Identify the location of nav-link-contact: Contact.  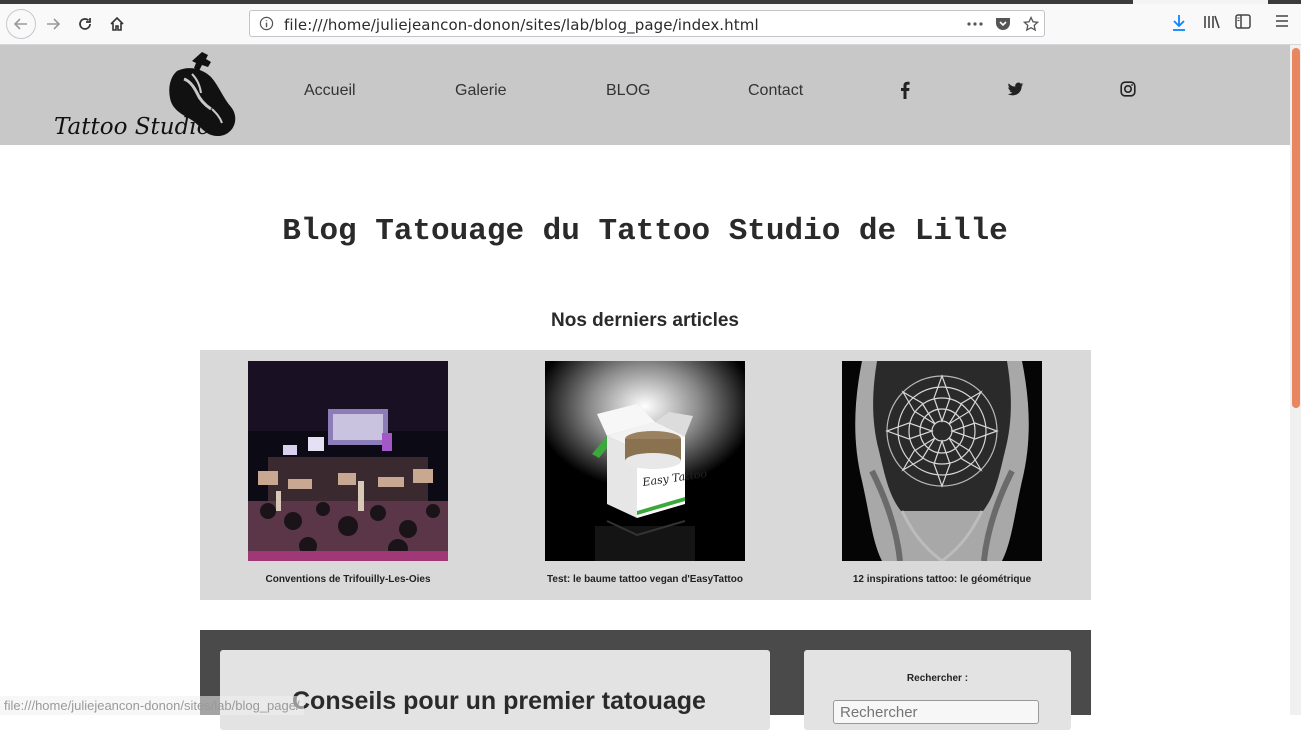
(775, 91).